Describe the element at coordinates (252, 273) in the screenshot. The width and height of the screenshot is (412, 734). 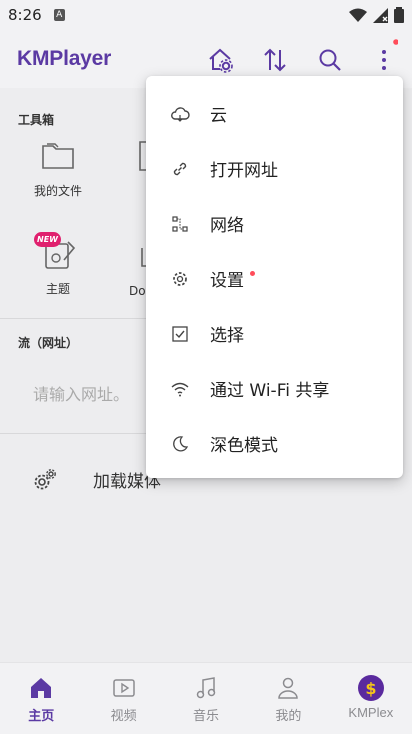
I see `settings-notification-dot` at that location.